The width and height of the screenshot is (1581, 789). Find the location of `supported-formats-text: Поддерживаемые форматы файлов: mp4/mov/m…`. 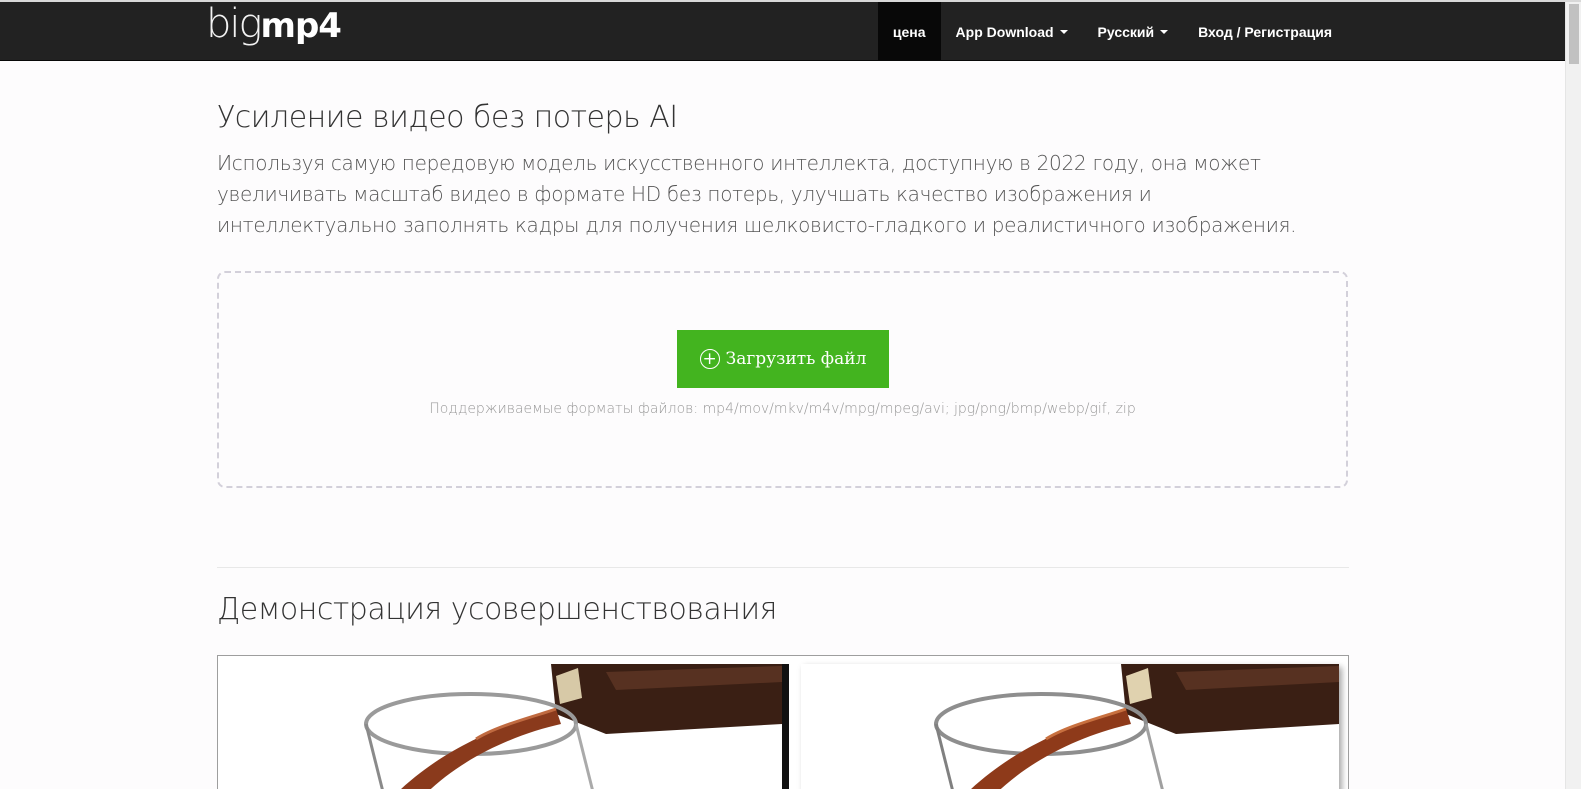

supported-formats-text: Поддерживаемые форматы файлов: mp4/mov/m… is located at coordinates (782, 409).